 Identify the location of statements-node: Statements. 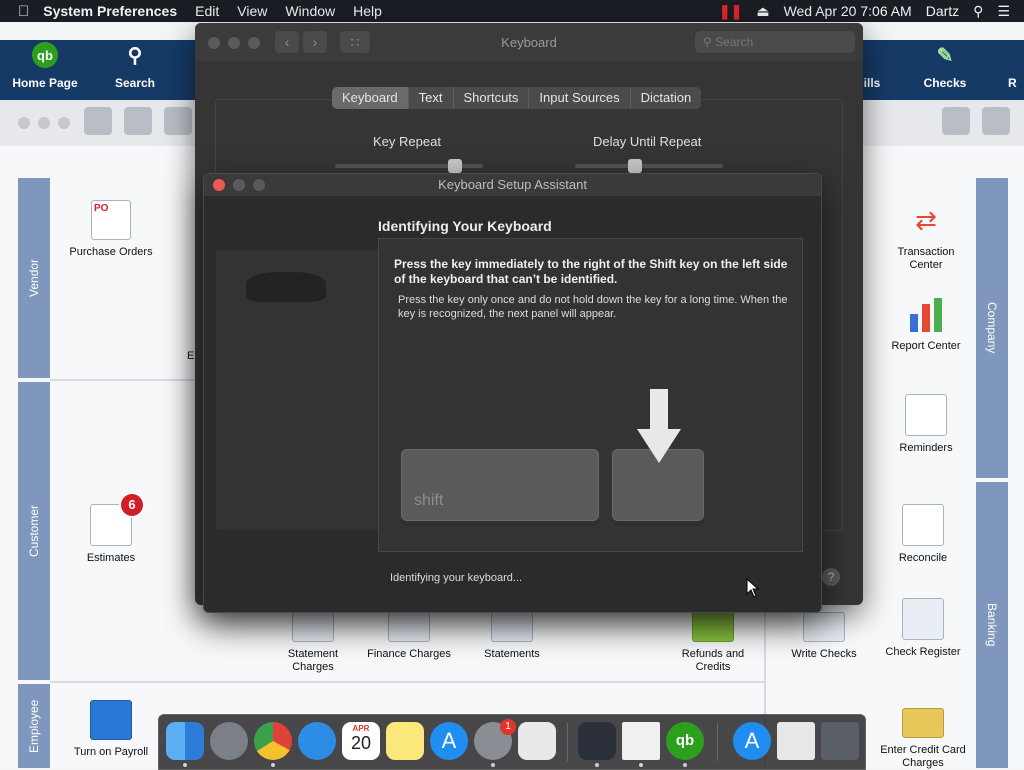
(512, 635).